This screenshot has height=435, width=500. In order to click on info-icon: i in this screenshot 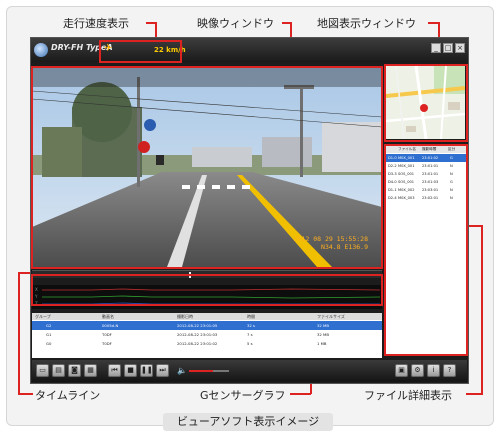, I will do `click(433, 370)`.